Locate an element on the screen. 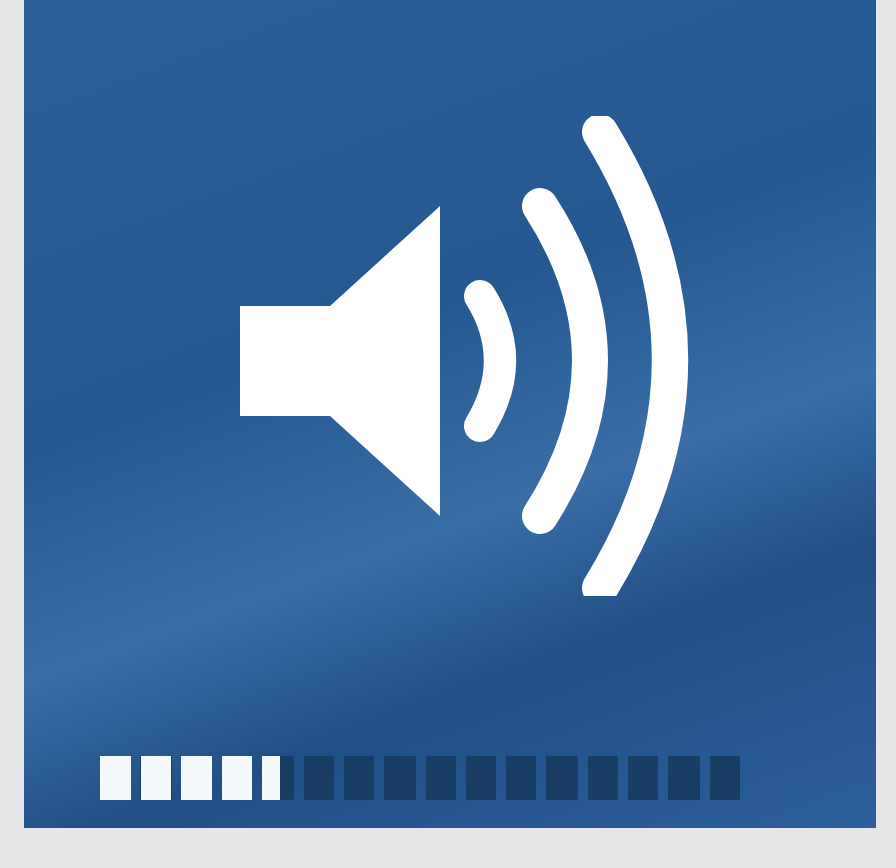 The width and height of the screenshot is (896, 868). volume-meter is located at coordinates (420, 778).